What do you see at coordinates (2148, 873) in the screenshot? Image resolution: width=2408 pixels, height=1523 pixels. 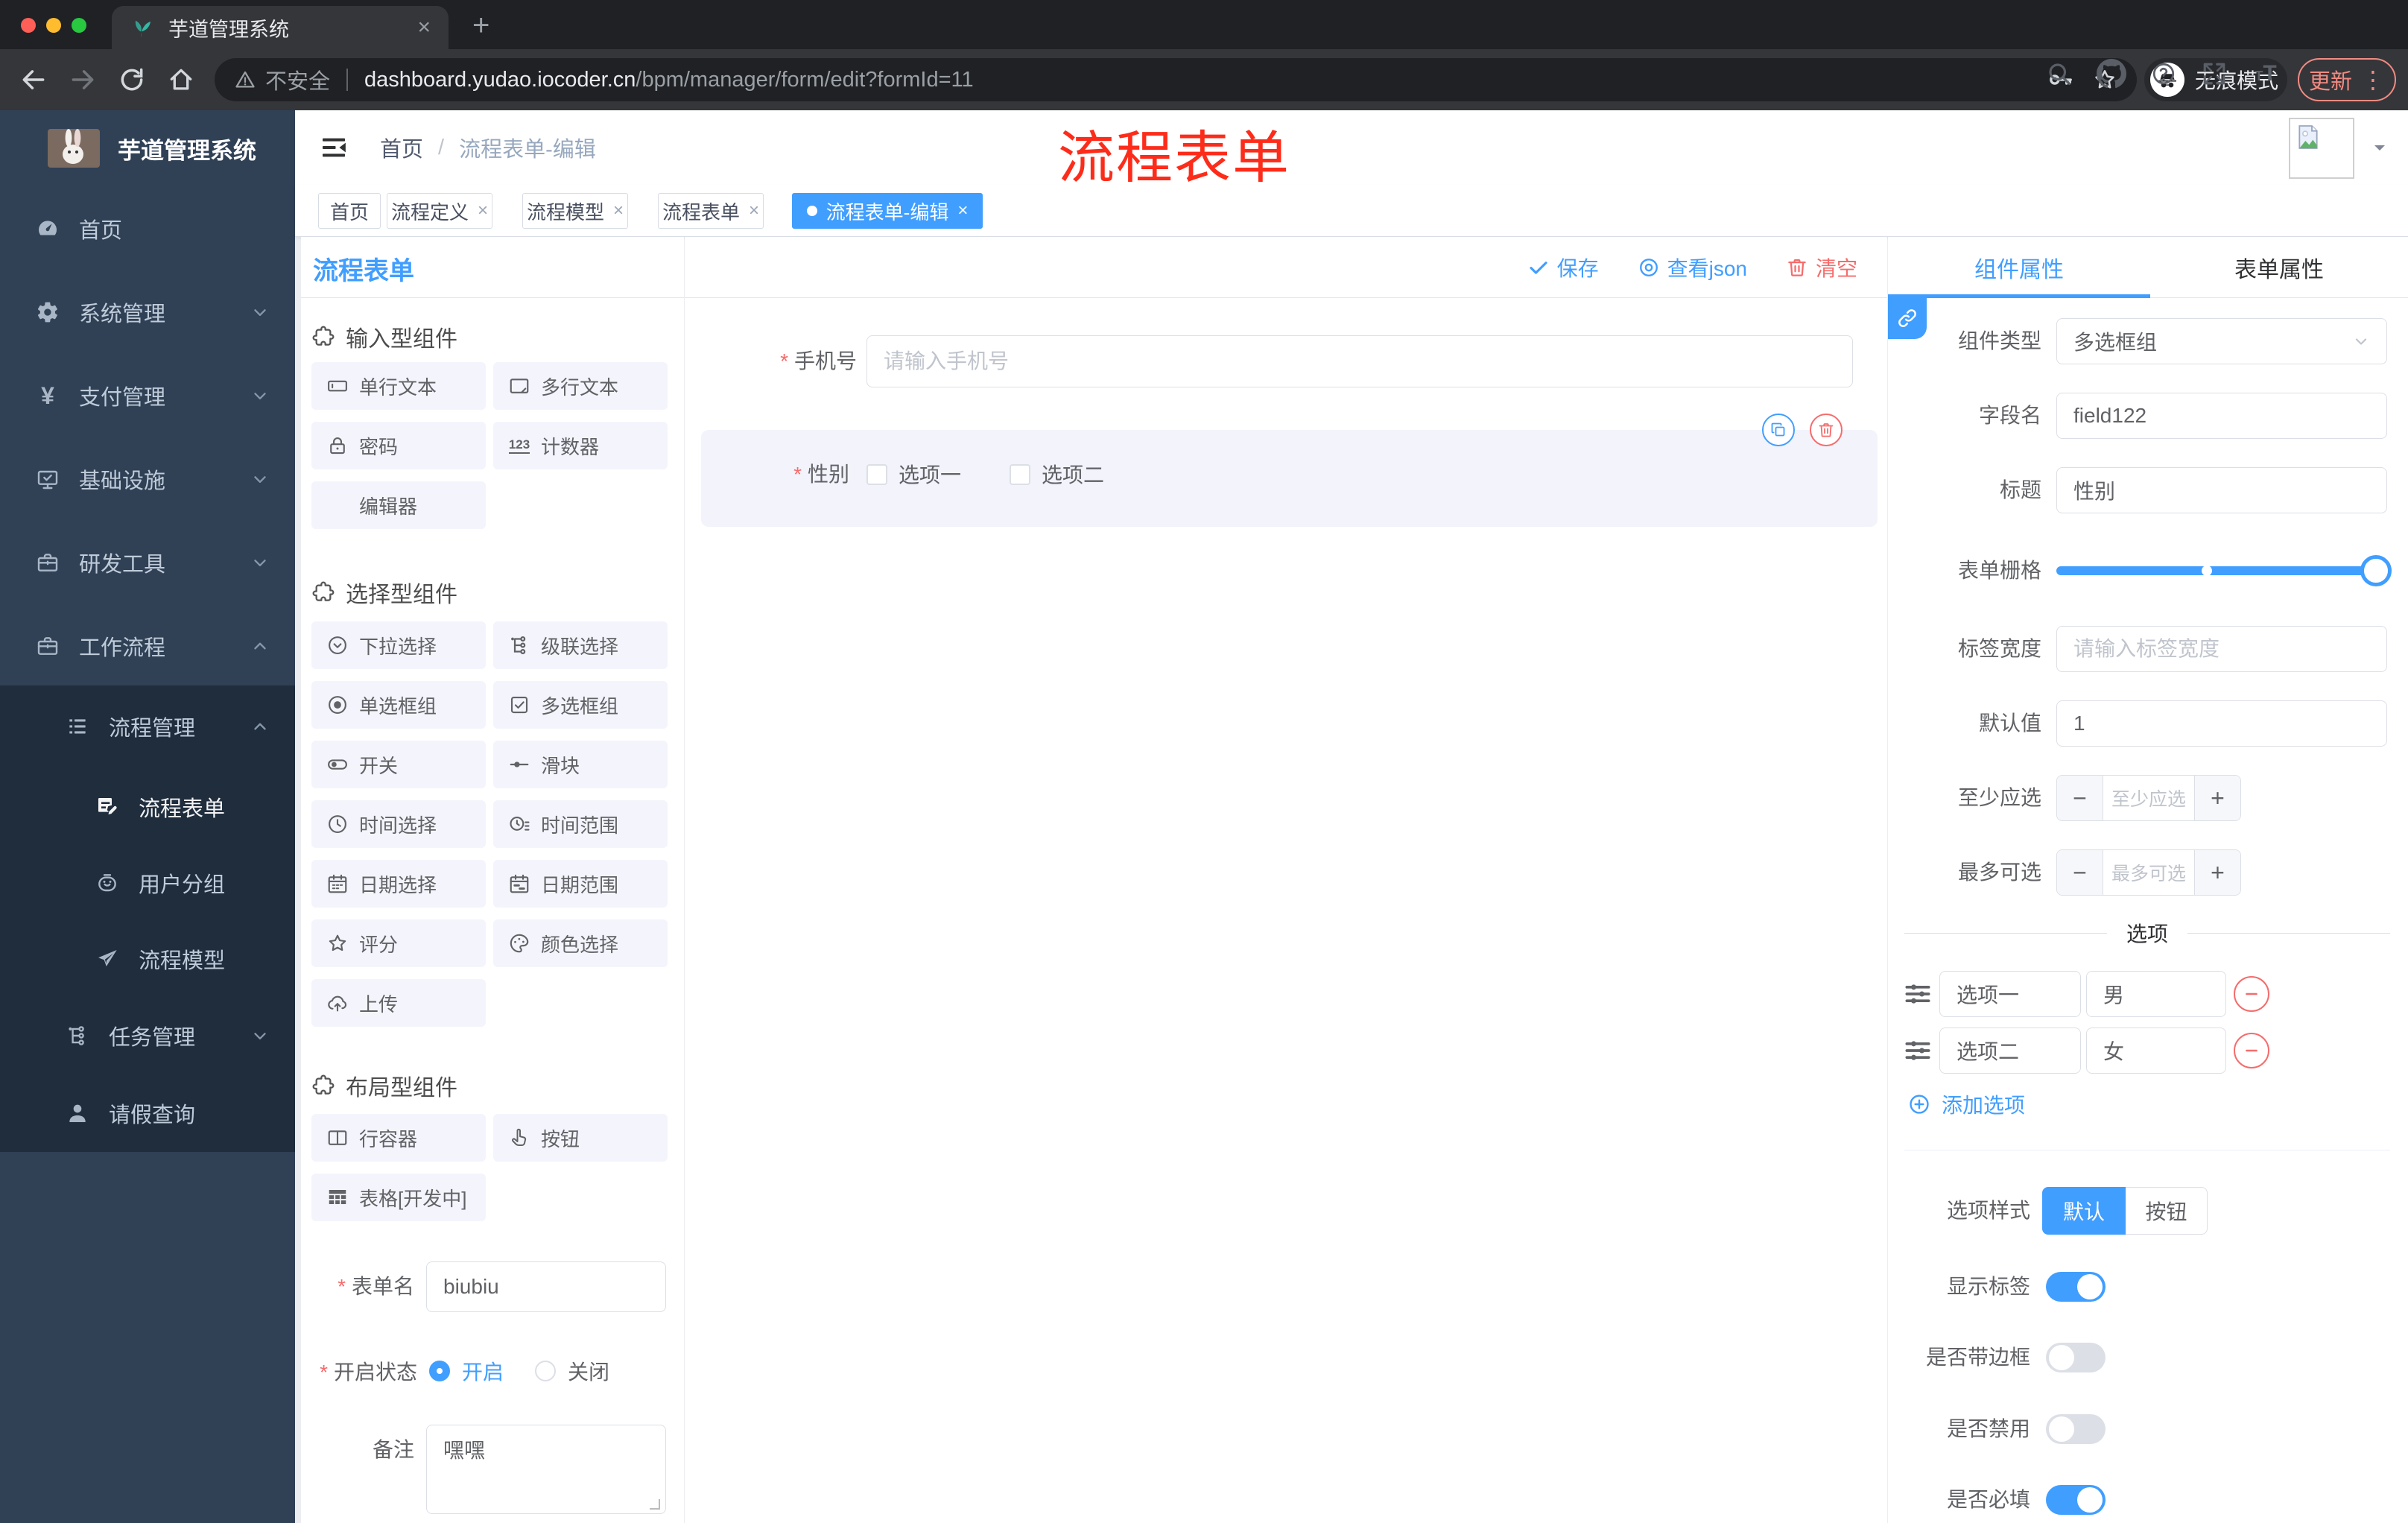 I see `max-select-placeholder: 最多可选` at bounding box center [2148, 873].